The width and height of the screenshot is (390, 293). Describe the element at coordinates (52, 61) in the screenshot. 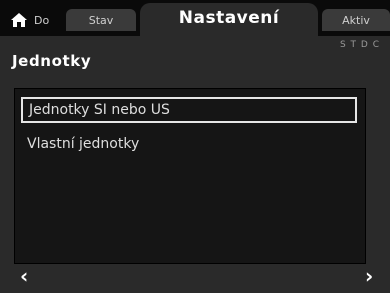

I see `page-title: Jednotky` at that location.